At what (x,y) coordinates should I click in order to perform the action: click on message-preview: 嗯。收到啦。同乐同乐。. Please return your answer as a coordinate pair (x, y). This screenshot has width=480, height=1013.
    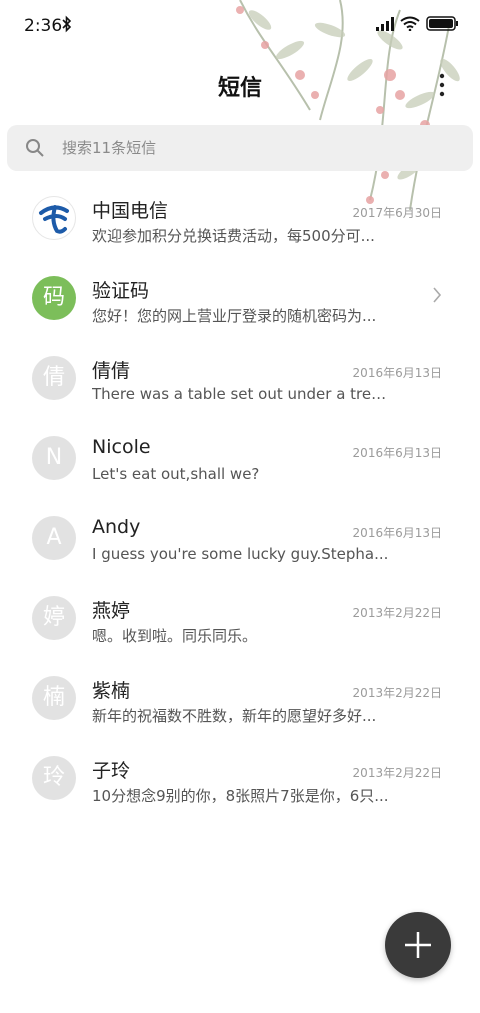
    Looking at the image, I should click on (175, 636).